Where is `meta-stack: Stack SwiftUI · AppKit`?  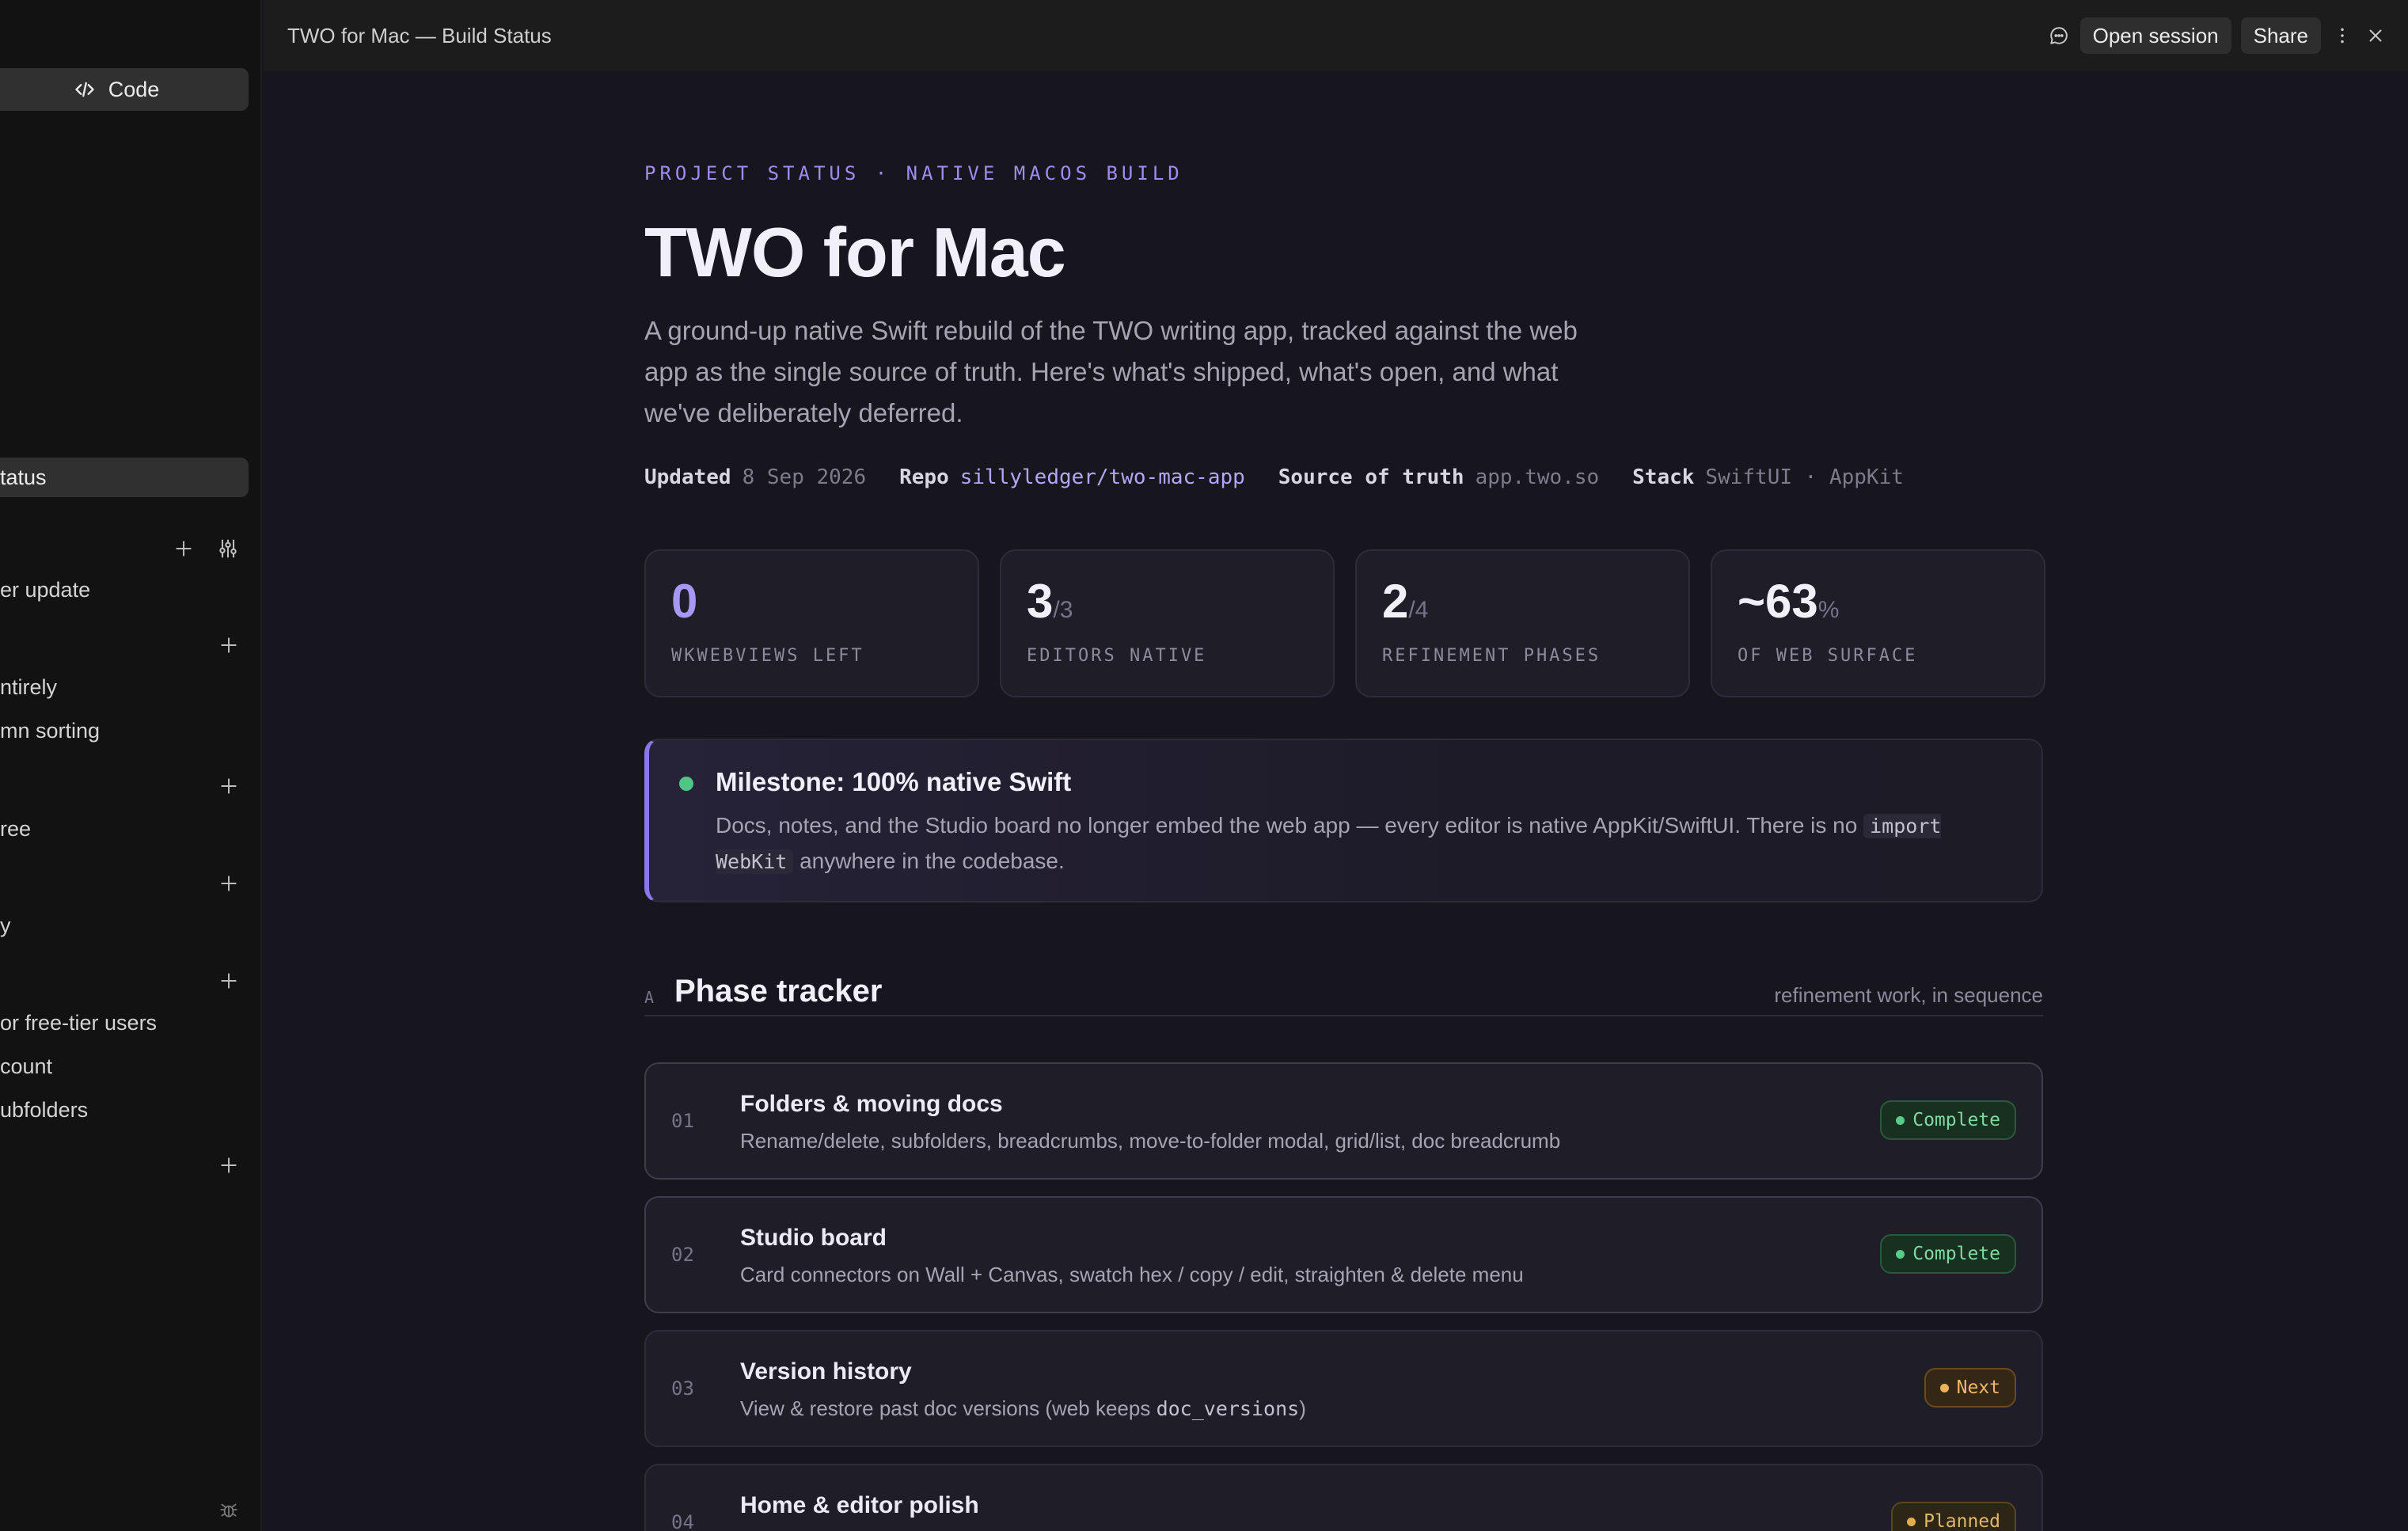 meta-stack: Stack SwiftUI · AppKit is located at coordinates (1768, 477).